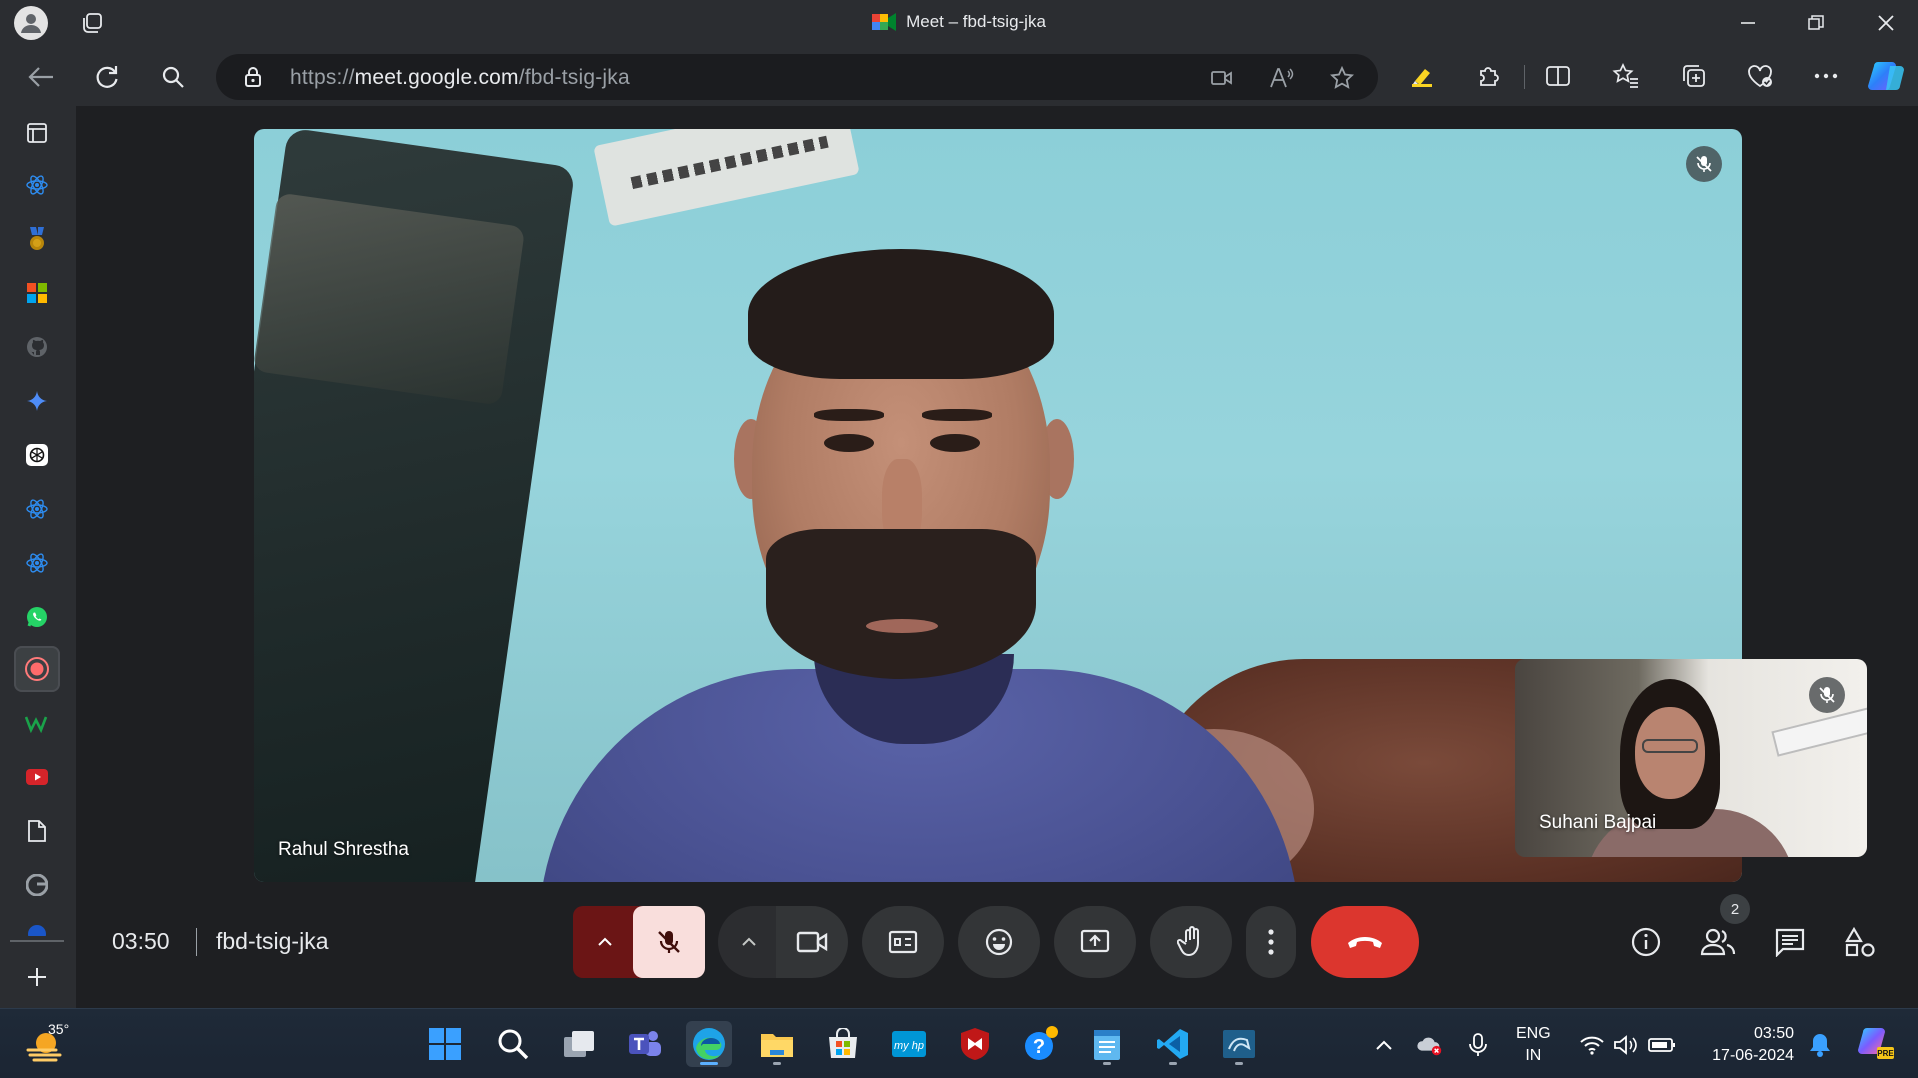 The width and height of the screenshot is (1918, 1078). I want to click on more-options-icon, so click(1826, 76).